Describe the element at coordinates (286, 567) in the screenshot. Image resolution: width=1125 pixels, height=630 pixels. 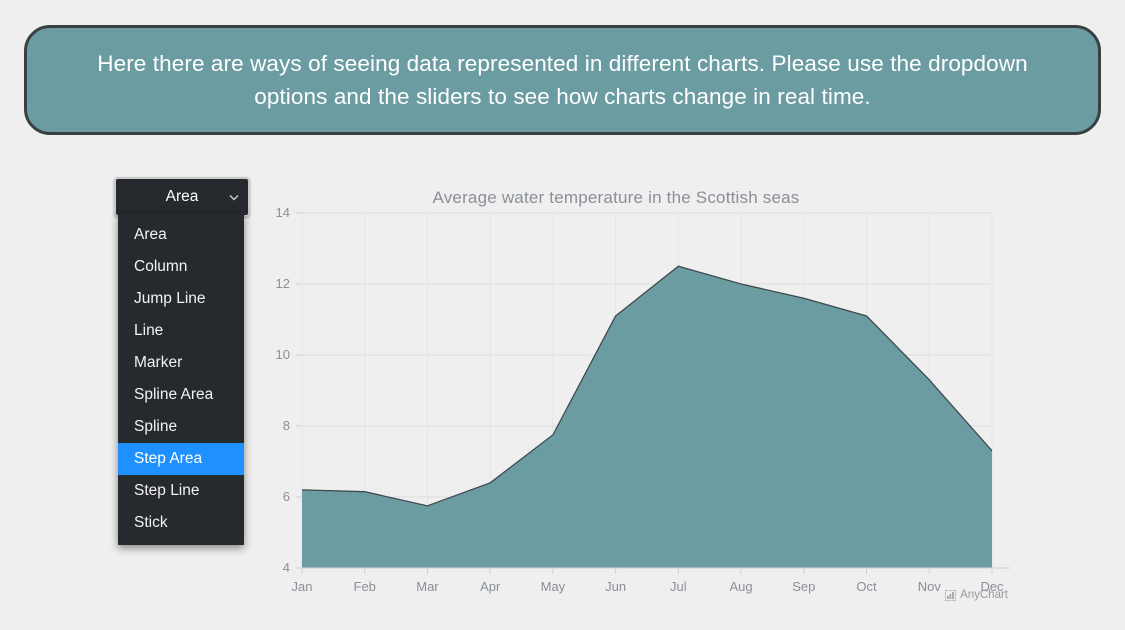
I see `y-axis-label: 4` at that location.